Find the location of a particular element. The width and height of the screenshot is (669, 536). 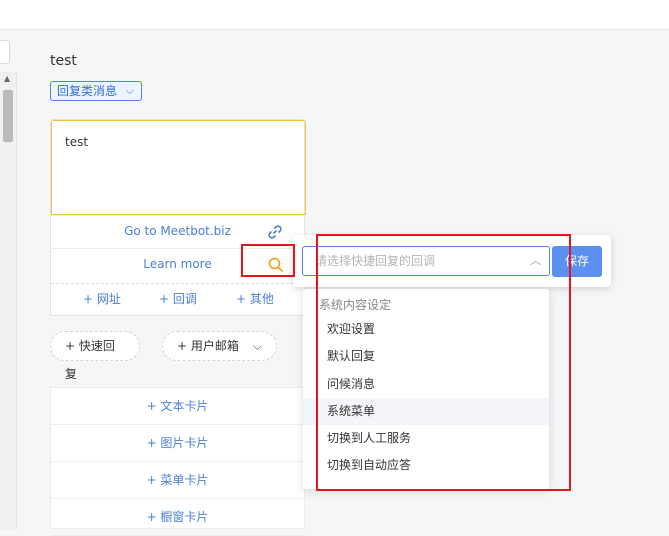

link-icon is located at coordinates (275, 232).